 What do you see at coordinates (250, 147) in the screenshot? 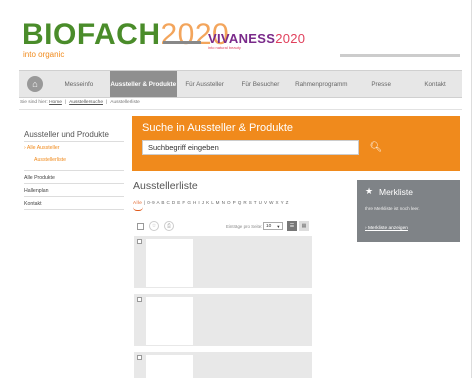
I see `search-input` at bounding box center [250, 147].